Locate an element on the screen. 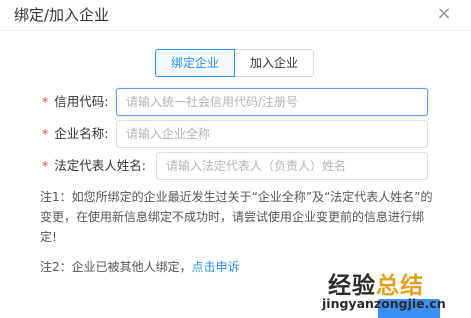  watermark-title: 经验总结 is located at coordinates (376, 283).